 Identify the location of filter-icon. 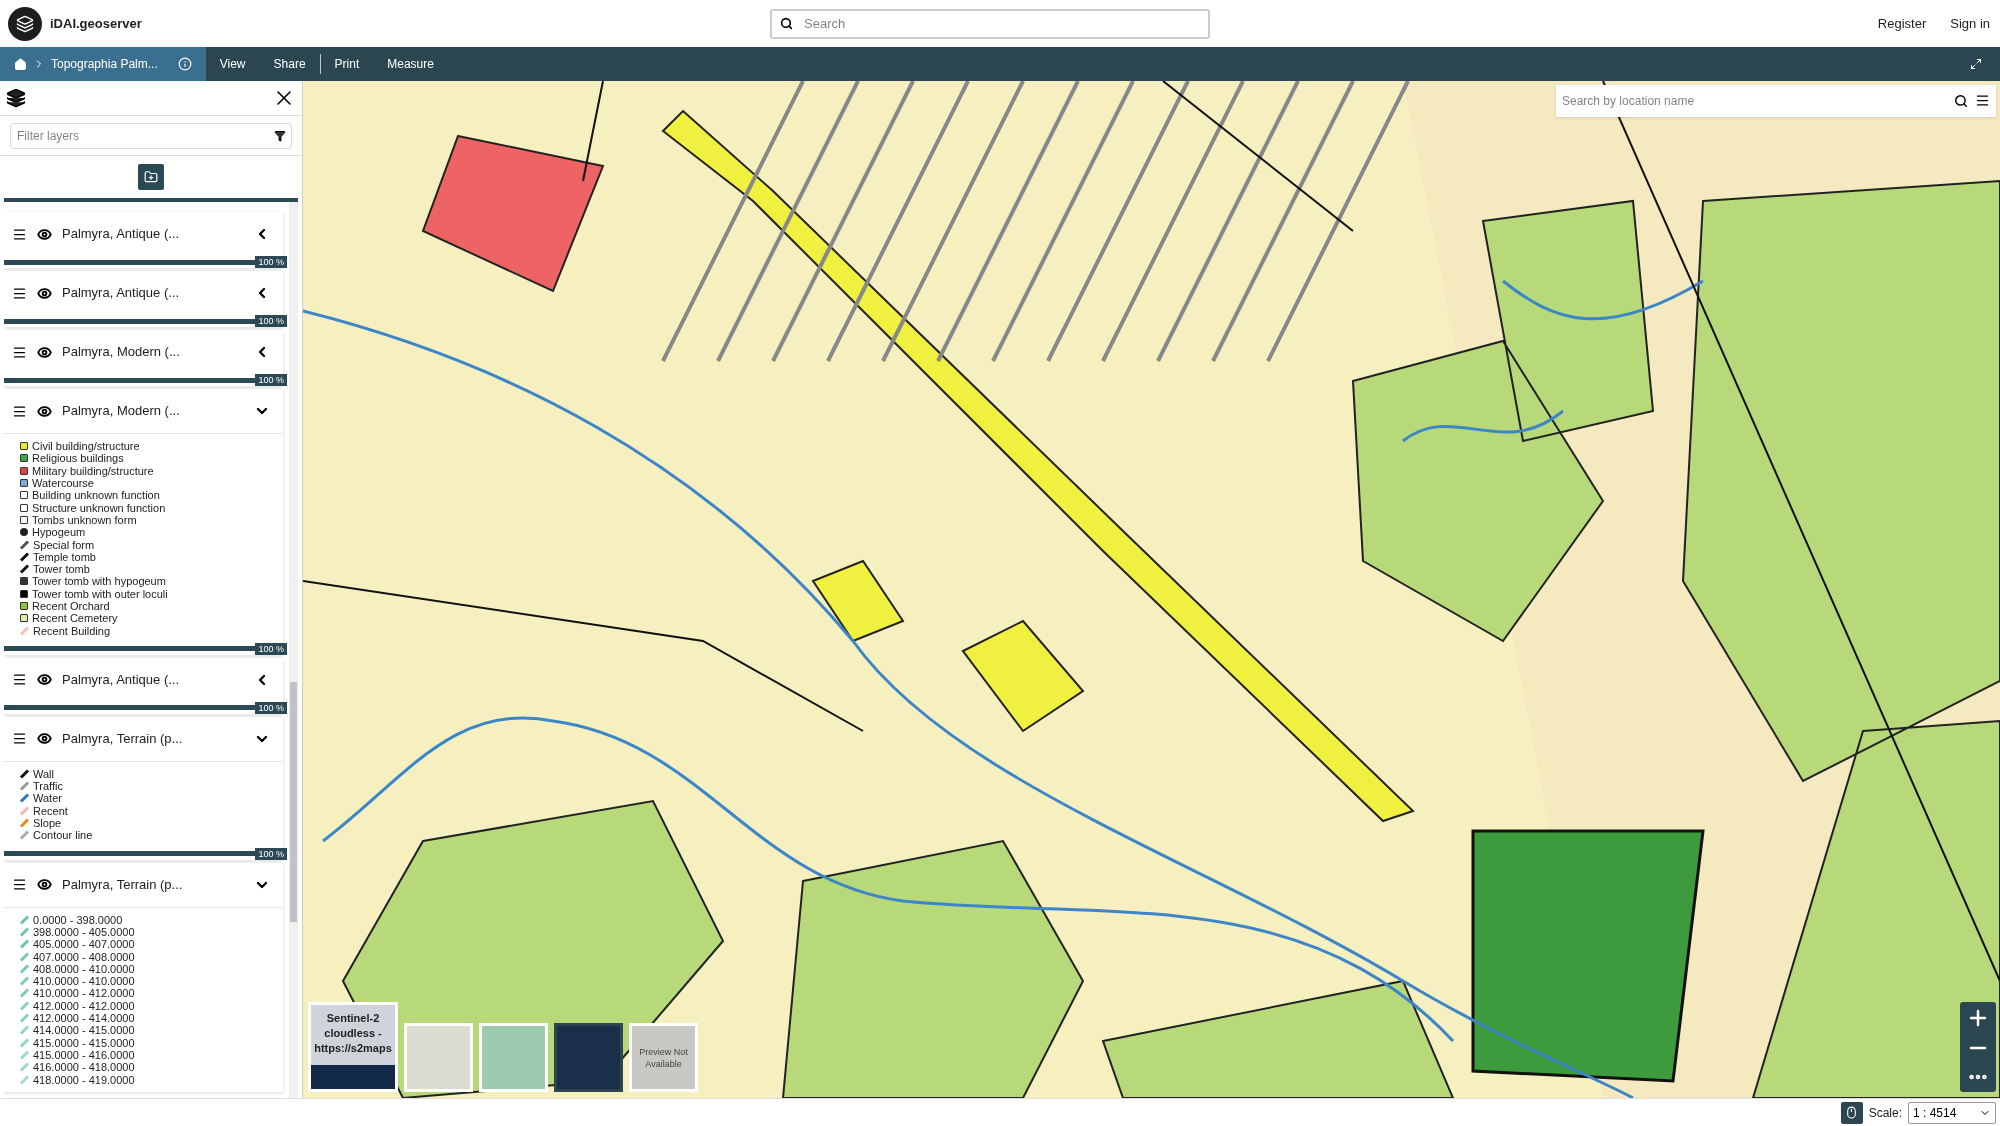
(280, 135).